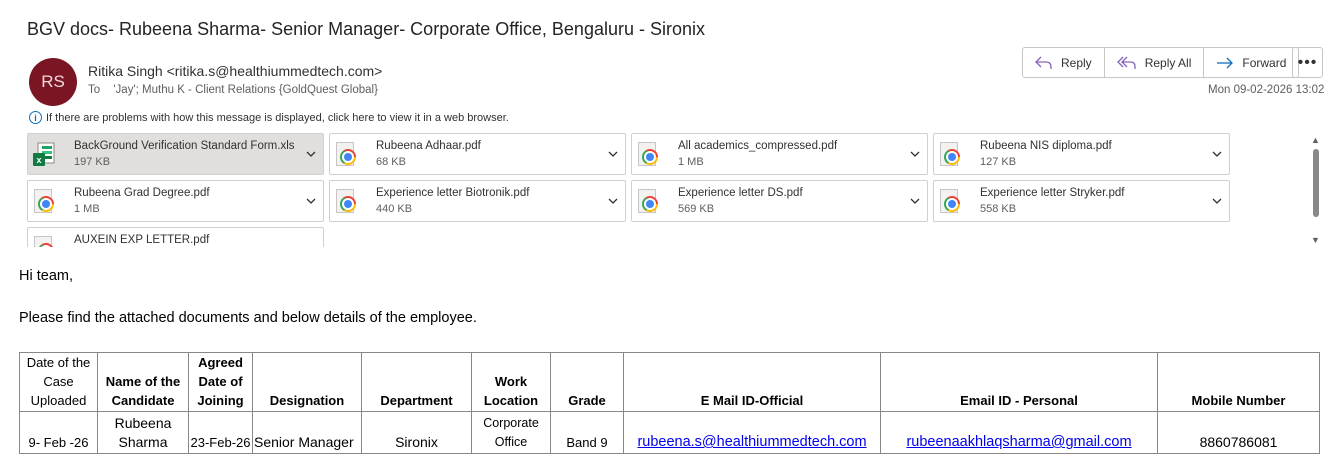  What do you see at coordinates (751, 442) in the screenshot?
I see `official-email-link: rubeena.s@healthiummedtech.com` at bounding box center [751, 442].